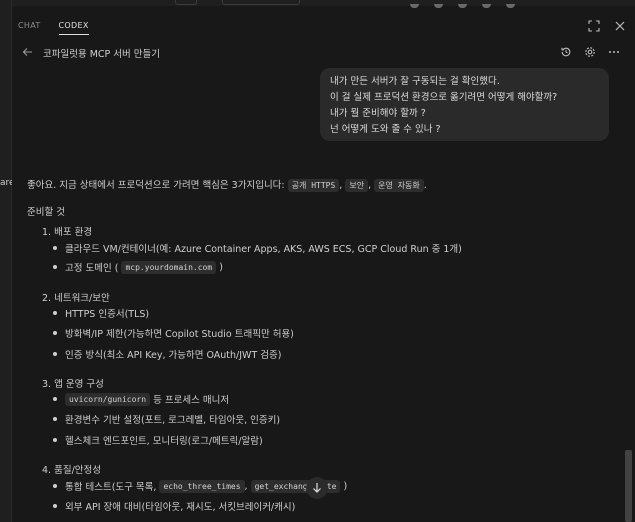 This screenshot has width=635, height=522. Describe the element at coordinates (628, 486) in the screenshot. I see `scrollbar-thumb` at that location.